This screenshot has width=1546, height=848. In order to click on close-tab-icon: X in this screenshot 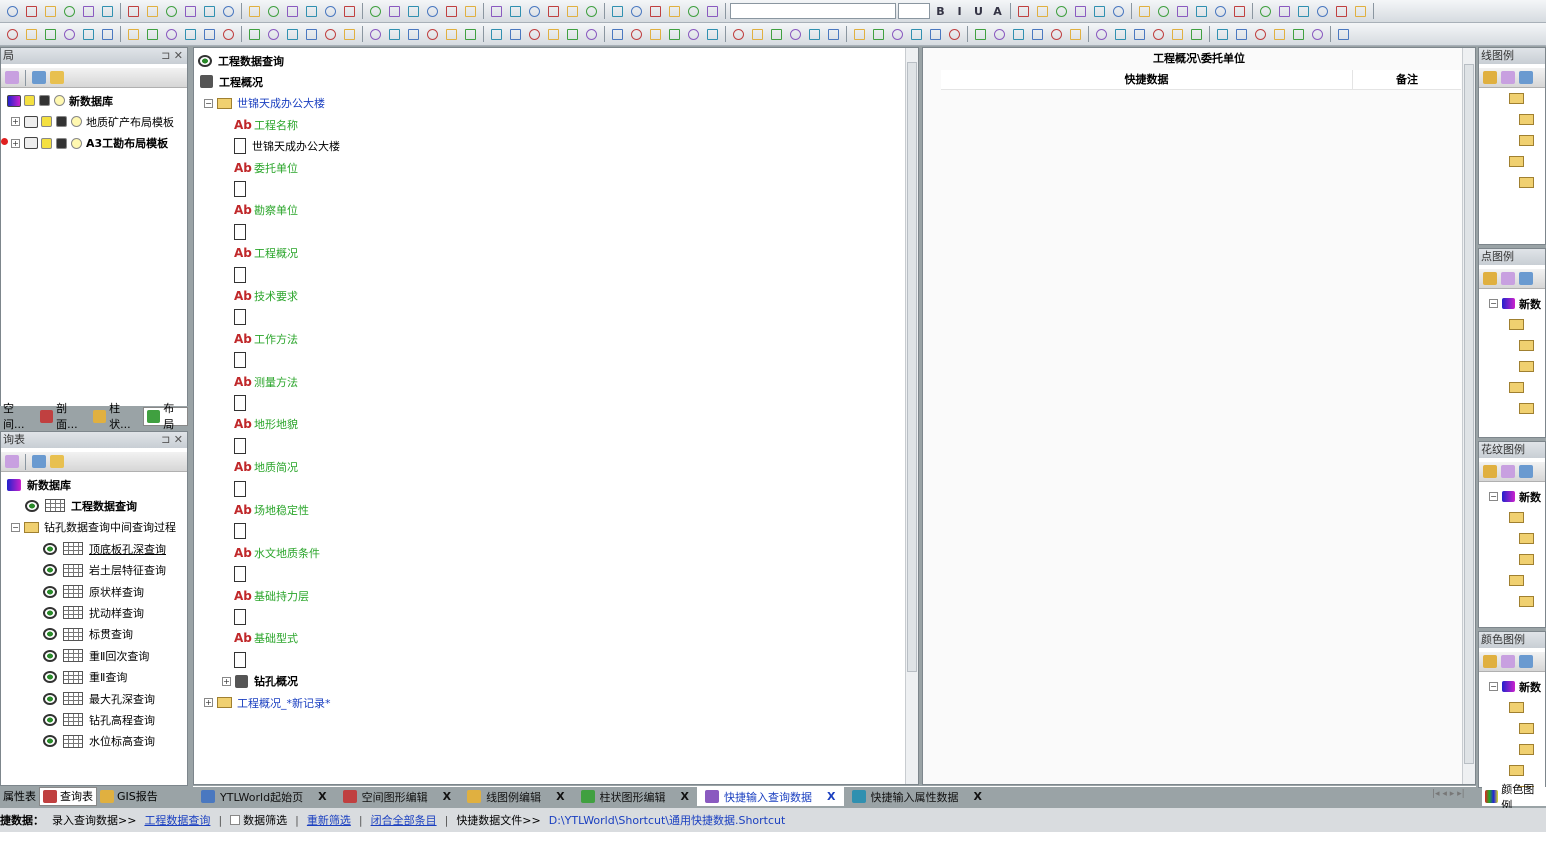, I will do `click(978, 796)`.